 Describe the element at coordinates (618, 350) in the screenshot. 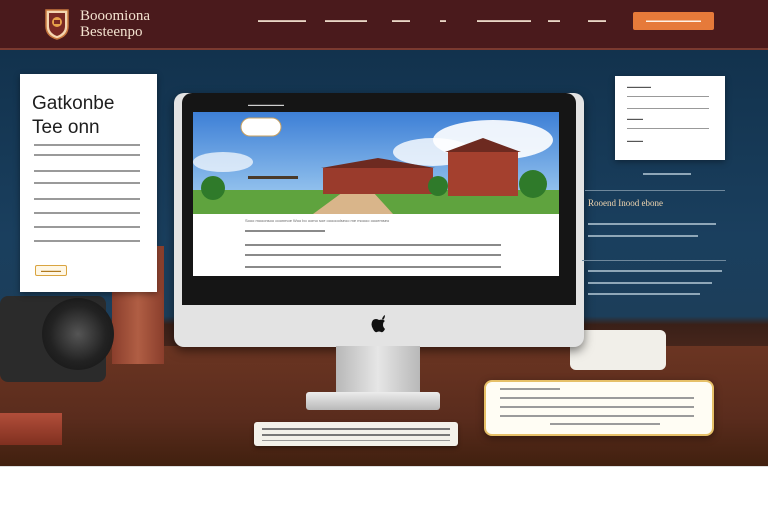

I see `desk-device` at that location.